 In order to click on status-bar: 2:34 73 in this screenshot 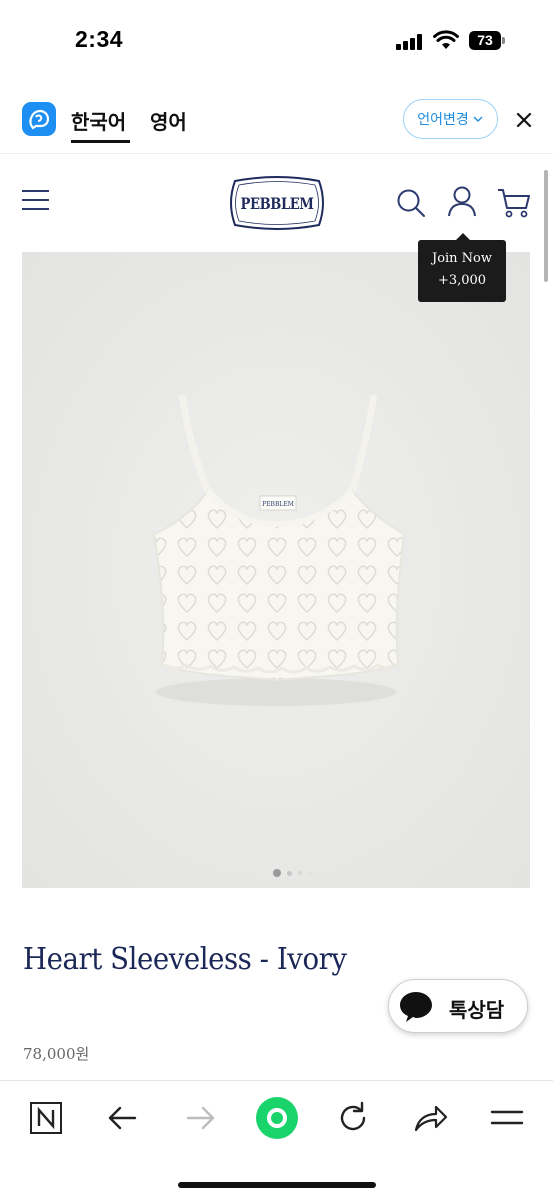, I will do `click(276, 42)`.